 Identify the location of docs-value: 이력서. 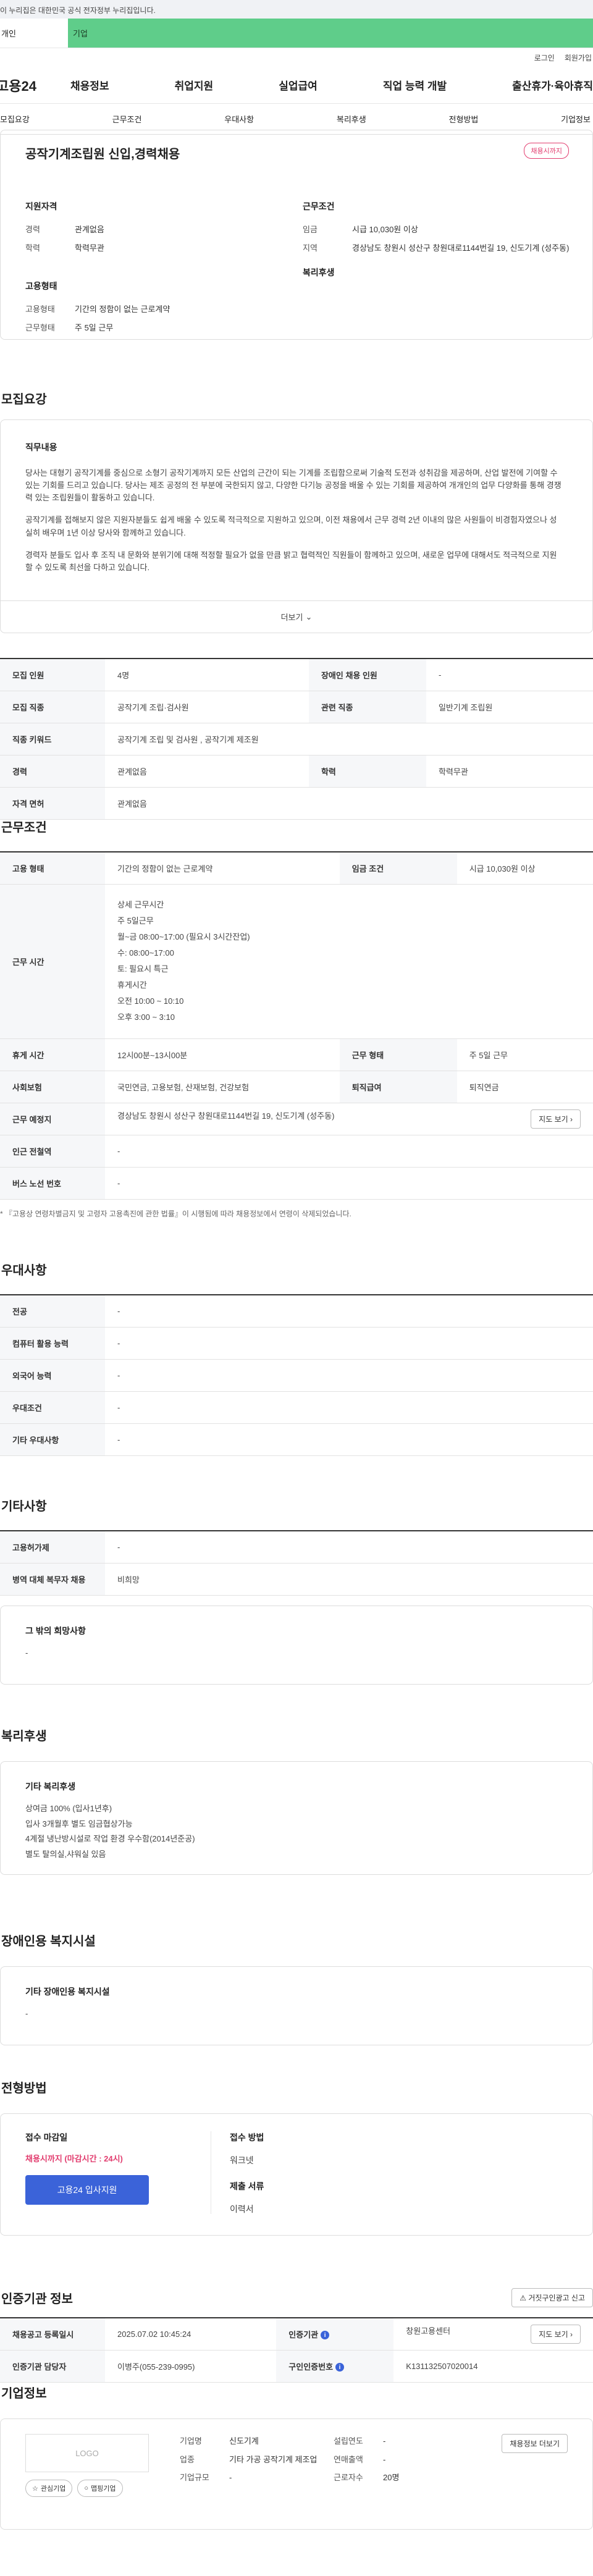
(242, 2208).